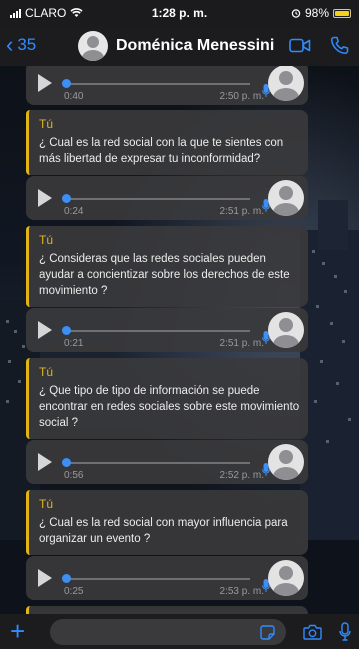 The width and height of the screenshot is (359, 649). What do you see at coordinates (195, 46) in the screenshot?
I see `contact-name: Doménica Menessini` at bounding box center [195, 46].